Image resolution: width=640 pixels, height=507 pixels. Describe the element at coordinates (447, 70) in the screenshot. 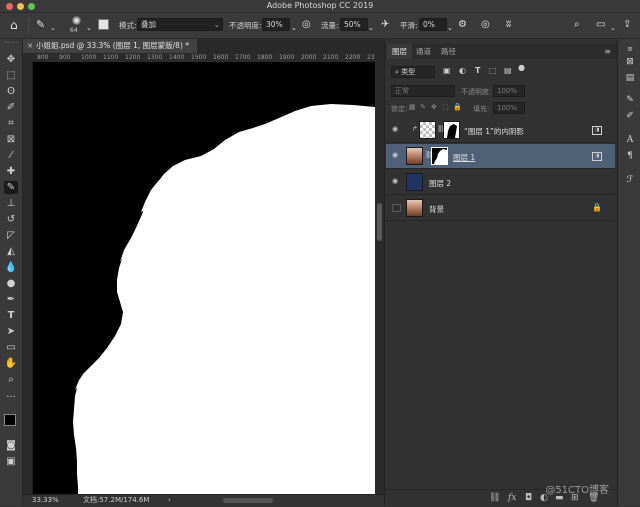

I see `filter-pixel-icon: ▣` at that location.